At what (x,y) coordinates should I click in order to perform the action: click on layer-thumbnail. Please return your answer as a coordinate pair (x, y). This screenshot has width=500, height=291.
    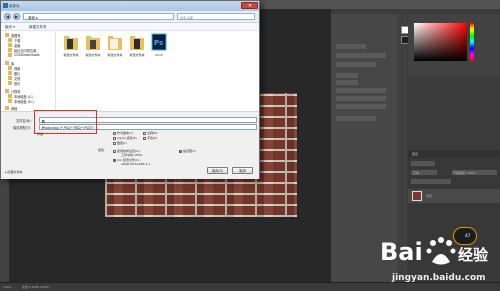
    Looking at the image, I should click on (417, 196).